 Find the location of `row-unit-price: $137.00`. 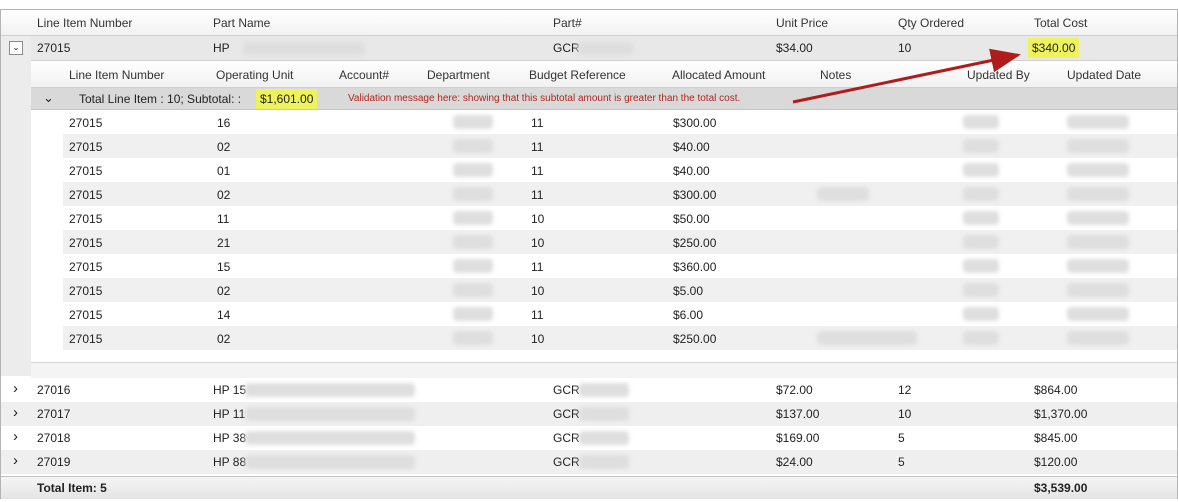

row-unit-price: $137.00 is located at coordinates (798, 414).